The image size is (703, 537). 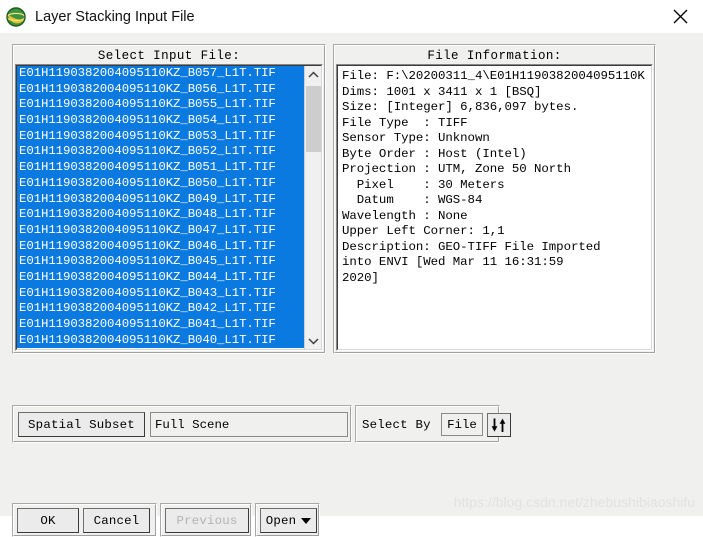 I want to click on file-list-item: E01H1190382004095110KZ_B046_L1T.TIF, so click(x=160, y=246).